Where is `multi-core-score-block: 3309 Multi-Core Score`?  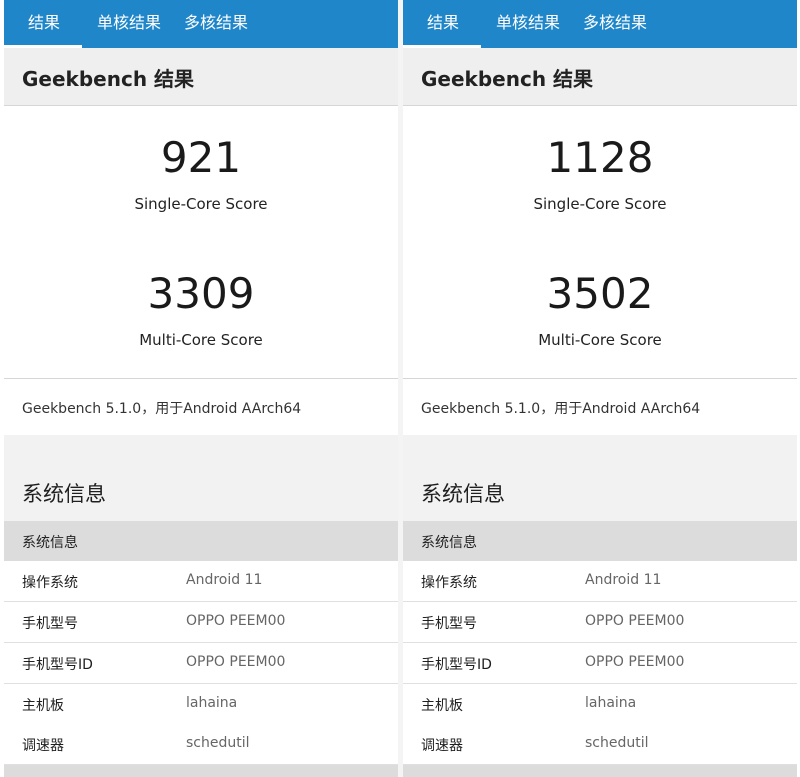
multi-core-score-block: 3309 Multi-Core Score is located at coordinates (201, 309).